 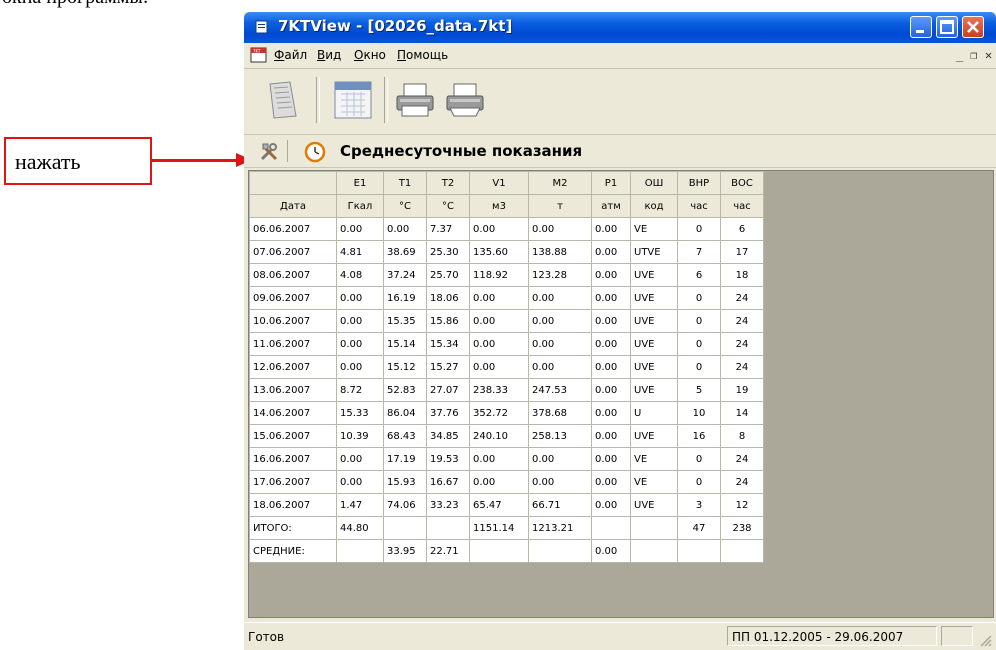 I want to click on grid-cell: 15.06.2007, so click(x=293, y=436).